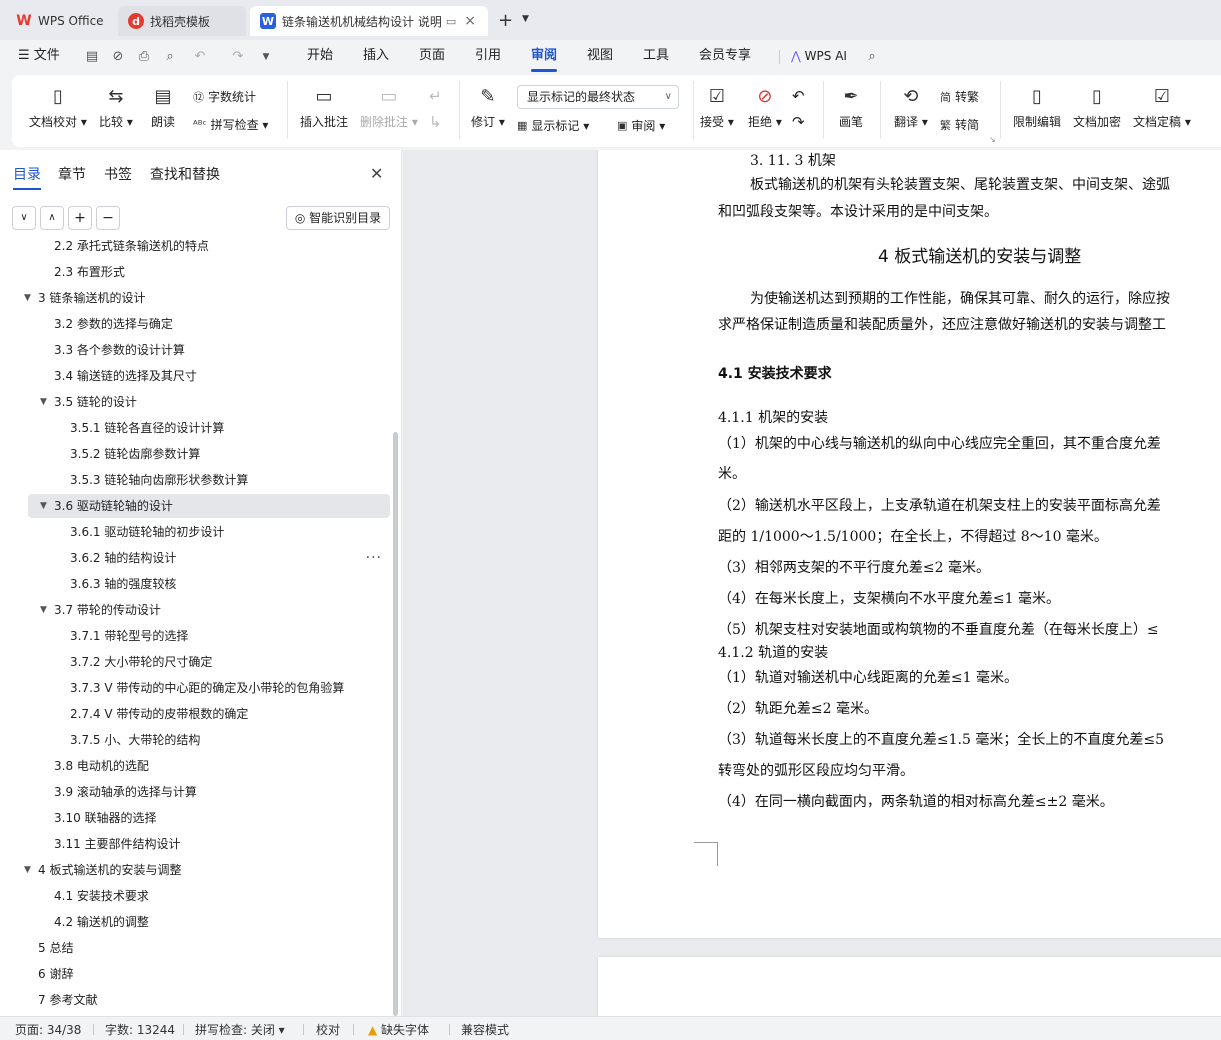  Describe the element at coordinates (992, 139) in the screenshot. I see `expand-icon: ↘` at that location.